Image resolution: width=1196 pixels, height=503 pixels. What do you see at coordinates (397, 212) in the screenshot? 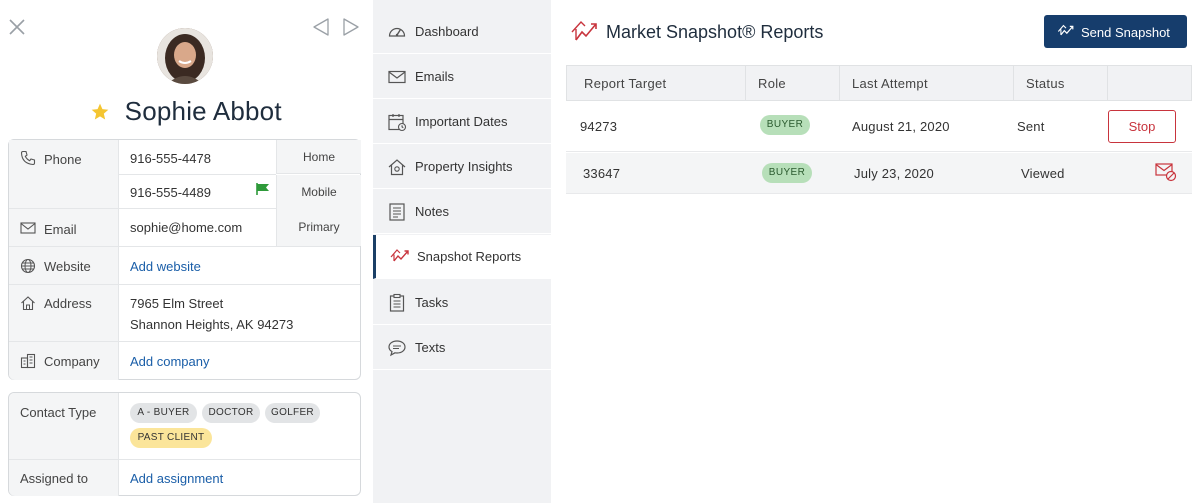
I see `note-icon` at bounding box center [397, 212].